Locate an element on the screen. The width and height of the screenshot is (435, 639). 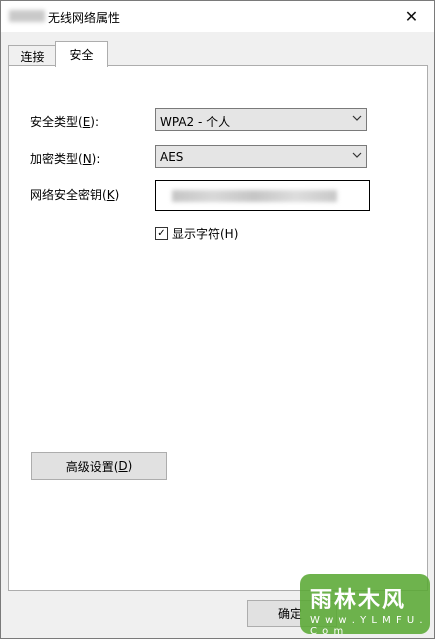
show-characters-checkbox: ✓ 显示字符(H) is located at coordinates (196, 233).